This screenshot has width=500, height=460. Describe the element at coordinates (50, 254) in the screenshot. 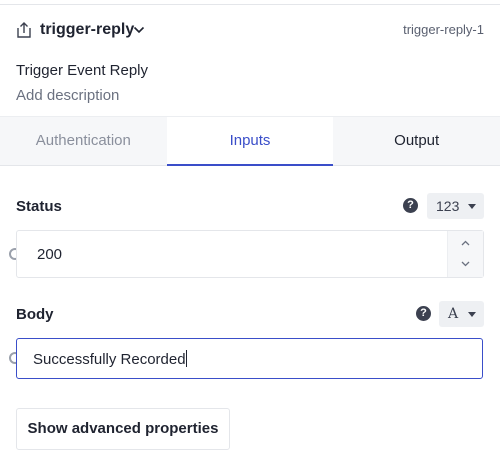

I see `status-value: 200` at that location.